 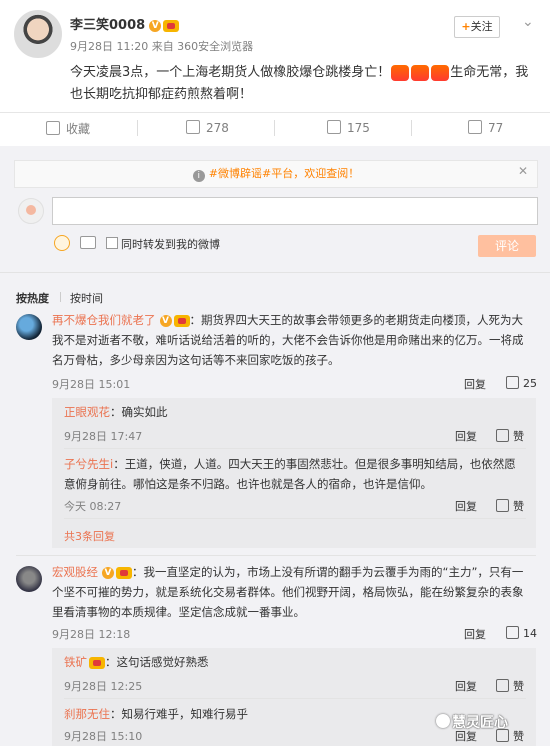 I want to click on replier-name: 子兮先生i, so click(x=88, y=464).